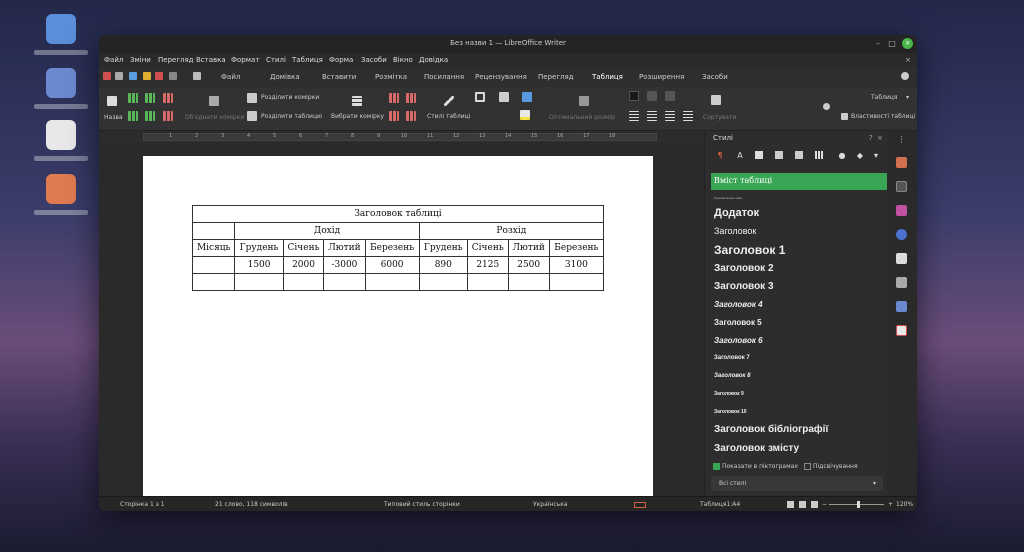  What do you see at coordinates (168, 116) in the screenshot?
I see `delete-columns-icon` at bounding box center [168, 116].